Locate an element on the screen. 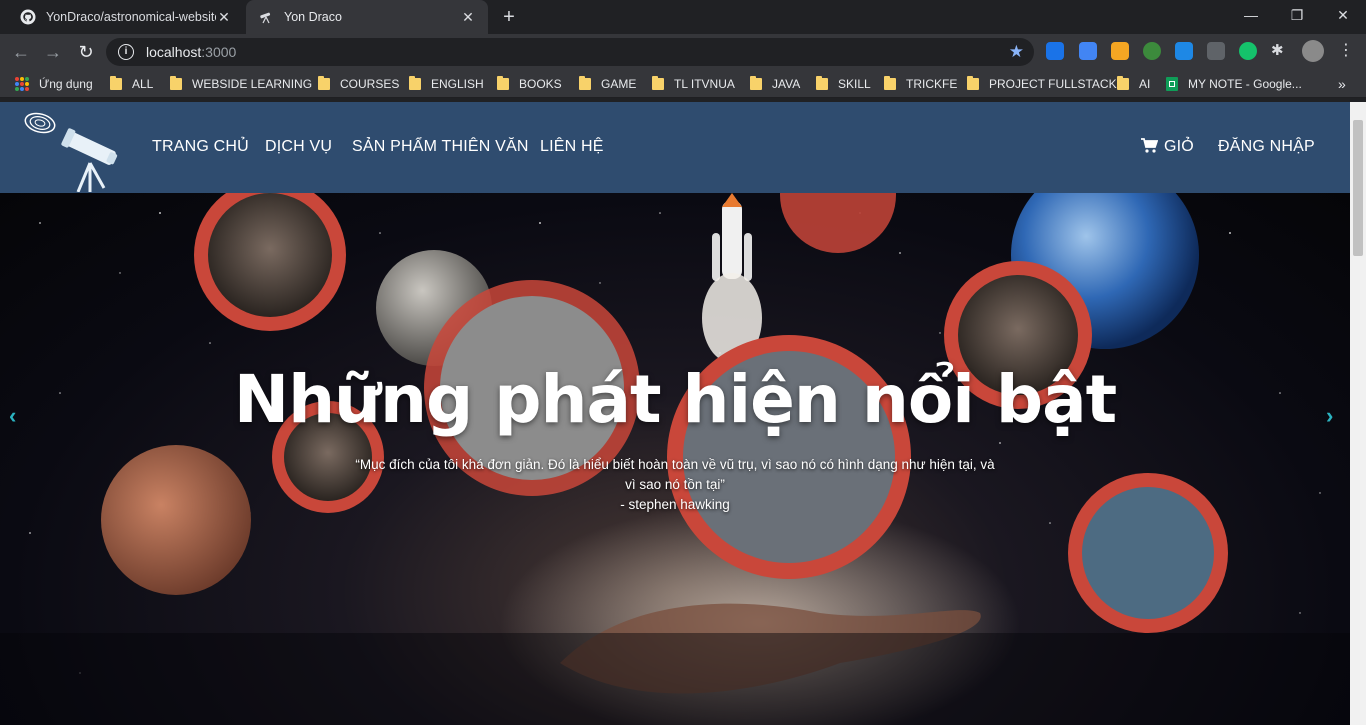 The height and width of the screenshot is (725, 1366). extension-s-icon is located at coordinates (1184, 51).